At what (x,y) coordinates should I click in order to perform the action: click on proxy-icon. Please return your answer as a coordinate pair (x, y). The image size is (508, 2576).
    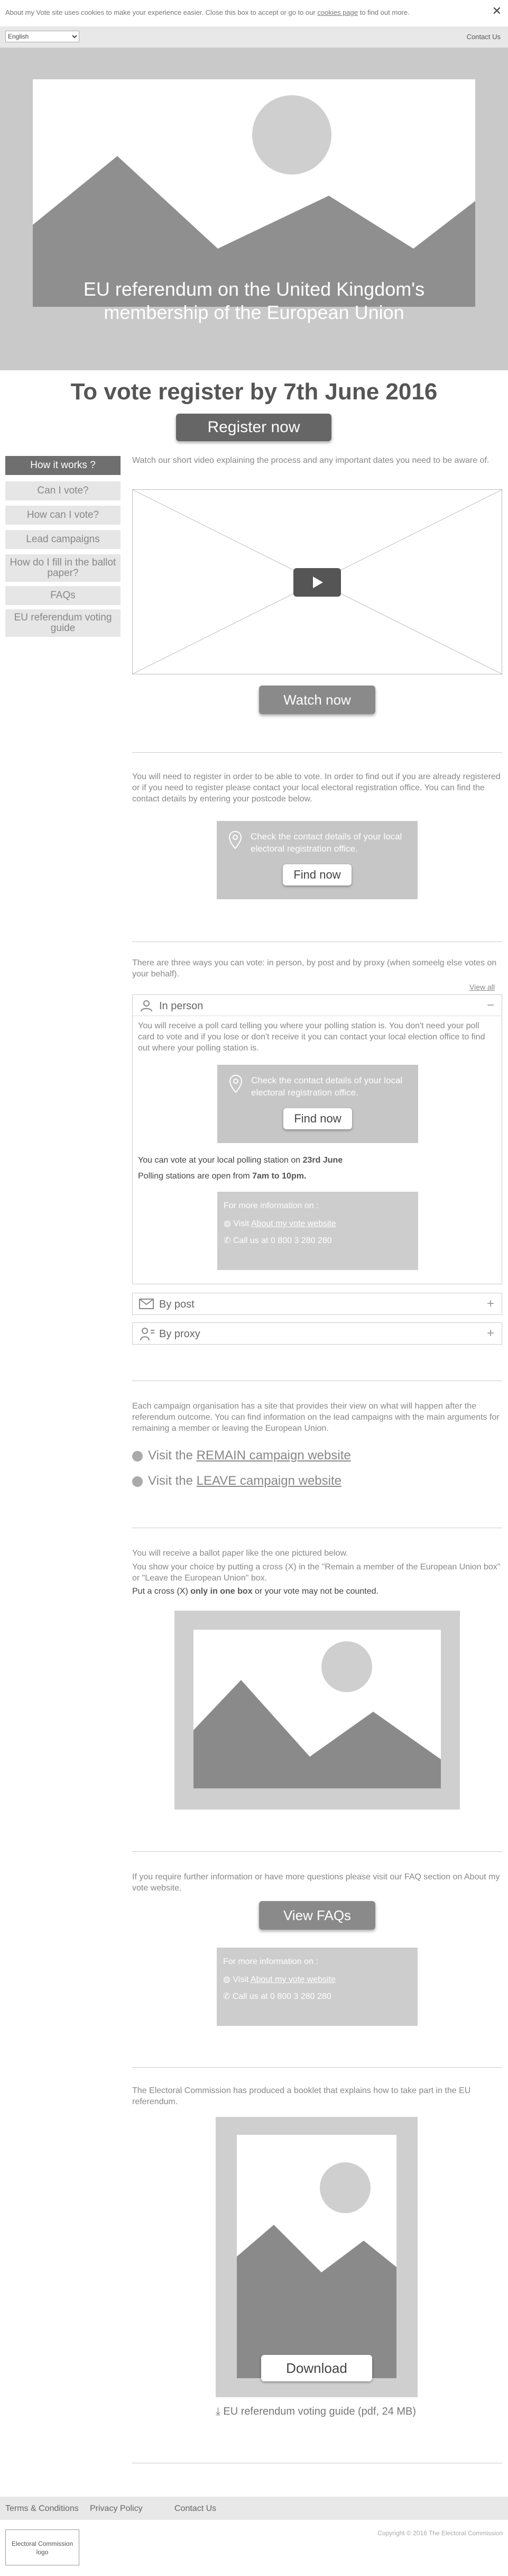
    Looking at the image, I should click on (147, 1334).